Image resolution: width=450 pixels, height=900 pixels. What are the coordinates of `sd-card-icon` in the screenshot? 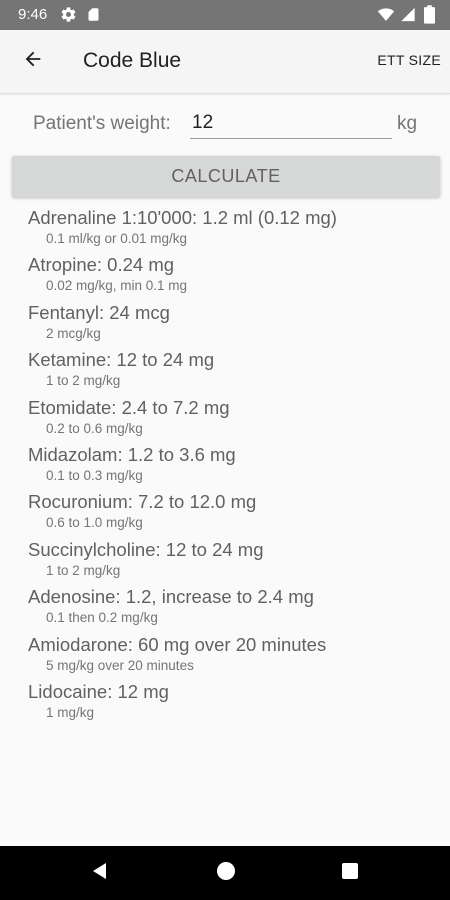 It's located at (93, 17).